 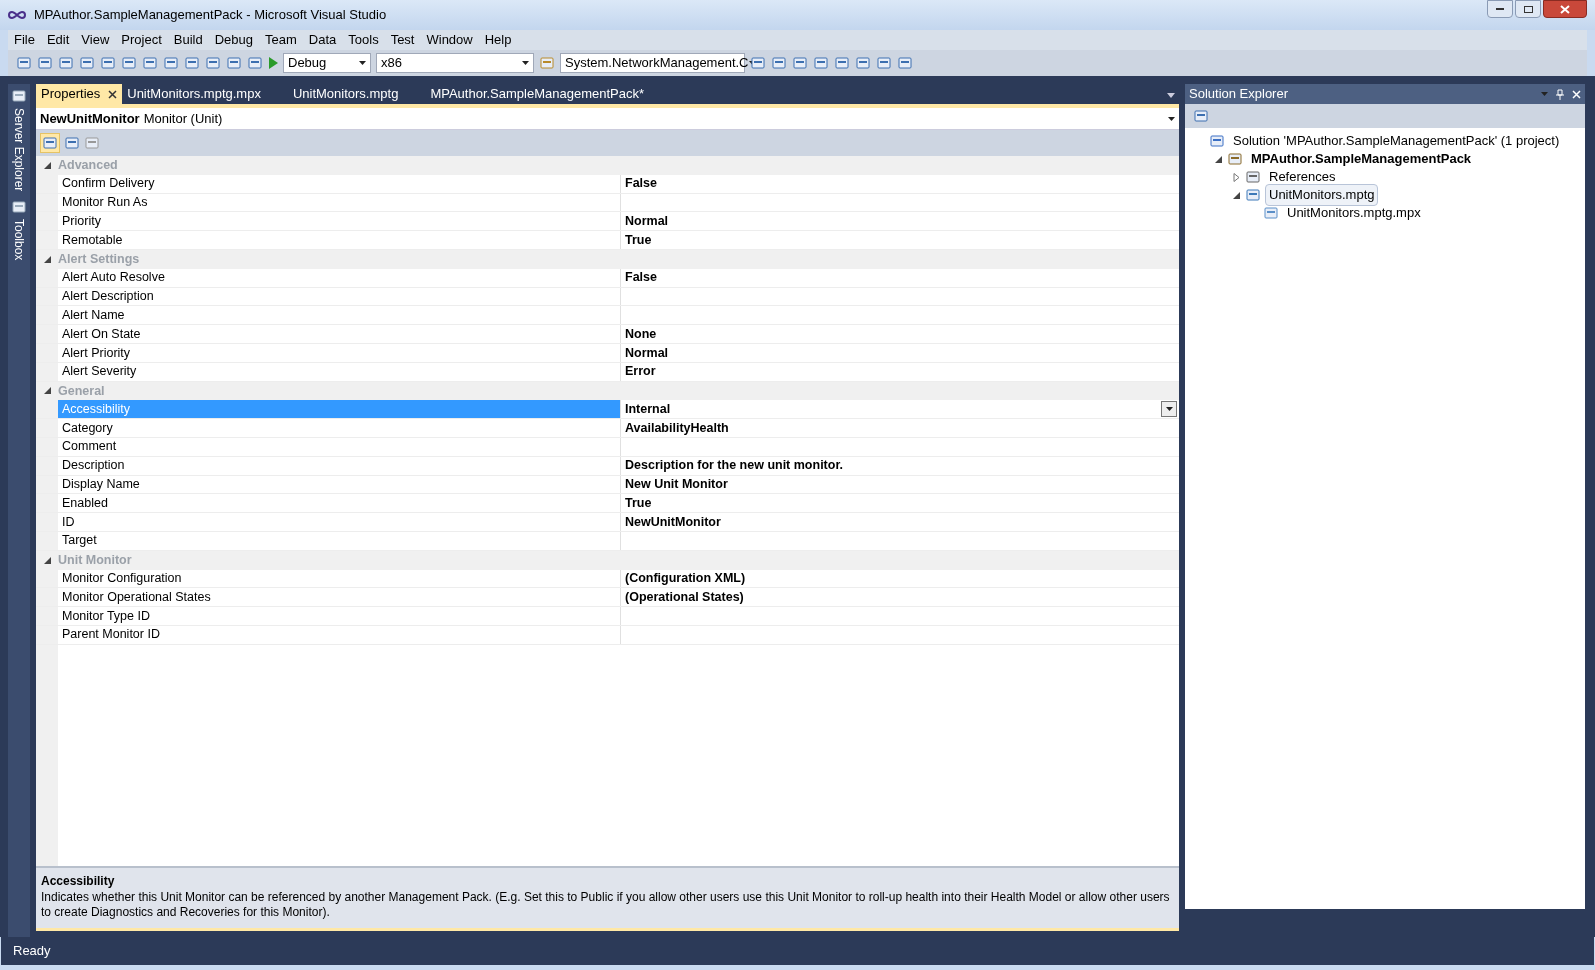 I want to click on property-name: Description, so click(x=339, y=465).